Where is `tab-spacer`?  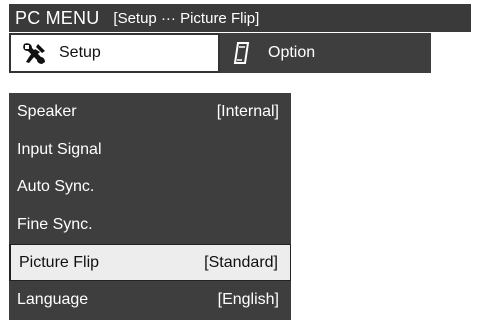 tab-spacer is located at coordinates (451, 53).